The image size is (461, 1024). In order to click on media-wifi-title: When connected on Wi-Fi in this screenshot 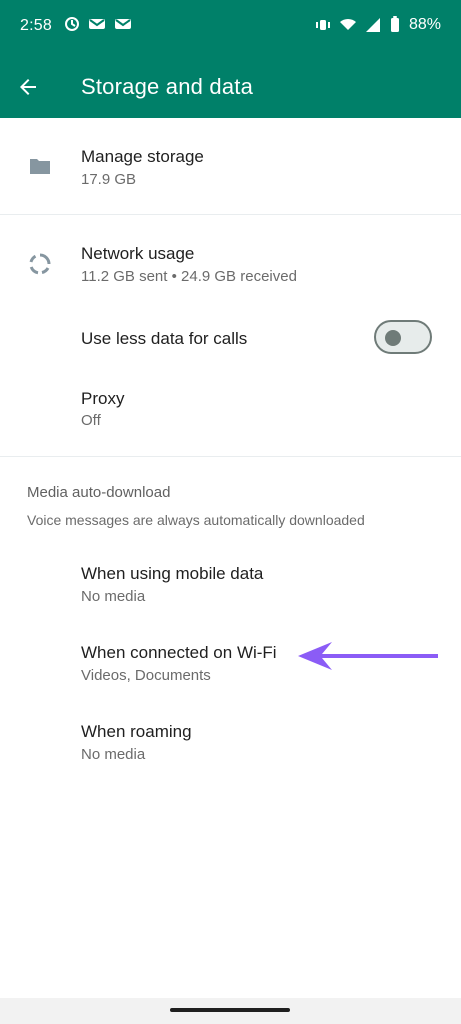, I will do `click(179, 652)`.